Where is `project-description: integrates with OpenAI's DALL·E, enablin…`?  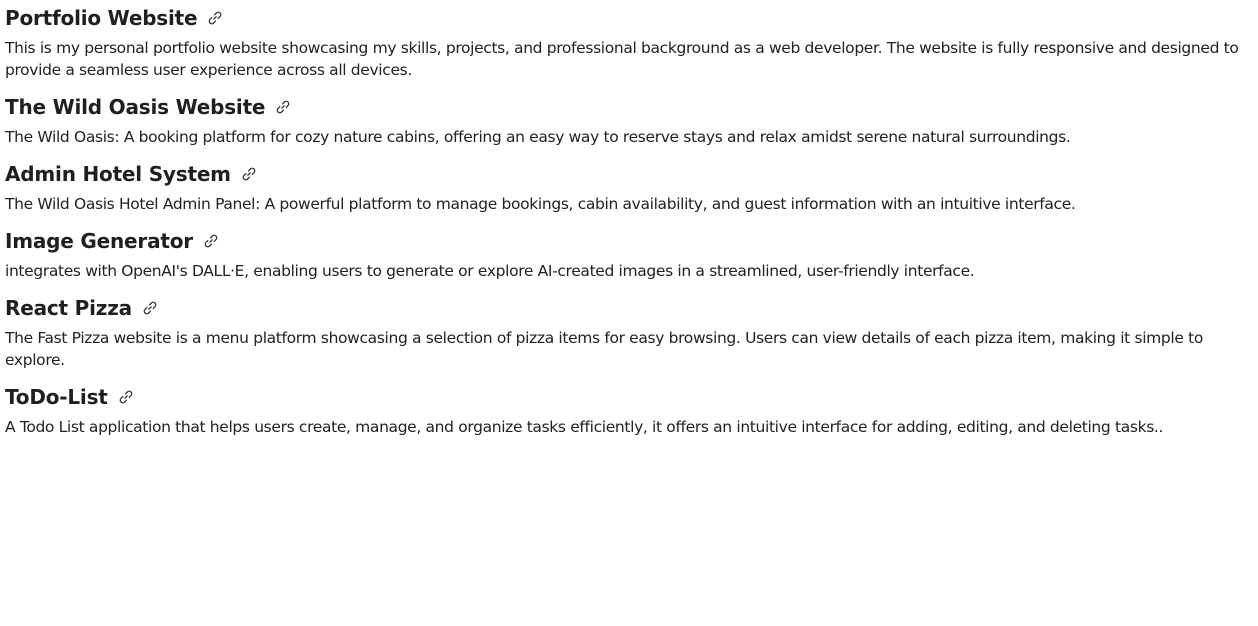 project-description: integrates with OpenAI's DALL·E, enablin… is located at coordinates (490, 271).